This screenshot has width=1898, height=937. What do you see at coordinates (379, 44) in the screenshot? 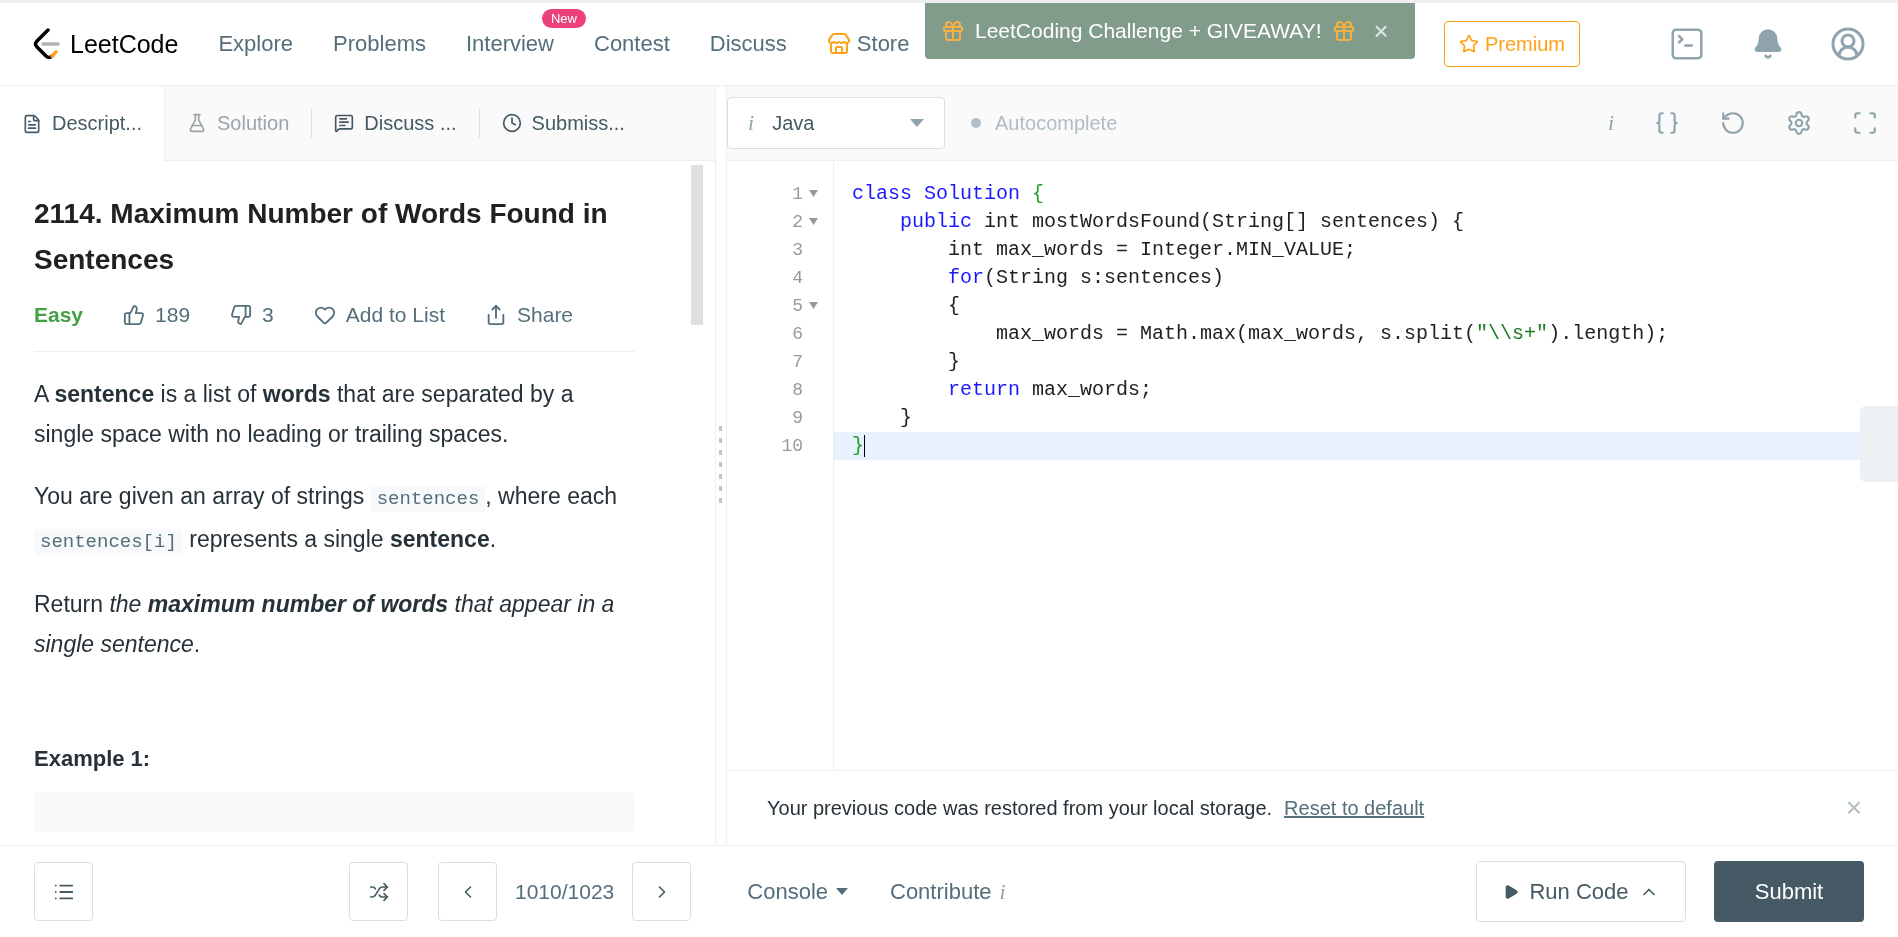
I see `nav-link: Problems` at bounding box center [379, 44].